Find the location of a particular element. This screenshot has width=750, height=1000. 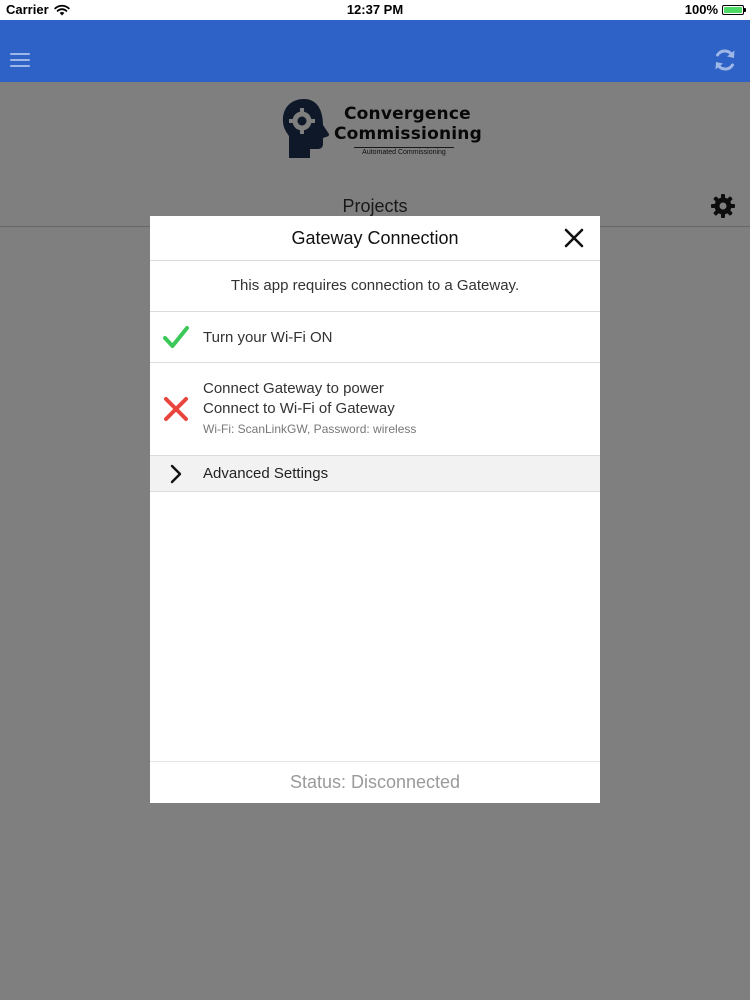

advanced-settings-label: Advanced Settings is located at coordinates (266, 473).